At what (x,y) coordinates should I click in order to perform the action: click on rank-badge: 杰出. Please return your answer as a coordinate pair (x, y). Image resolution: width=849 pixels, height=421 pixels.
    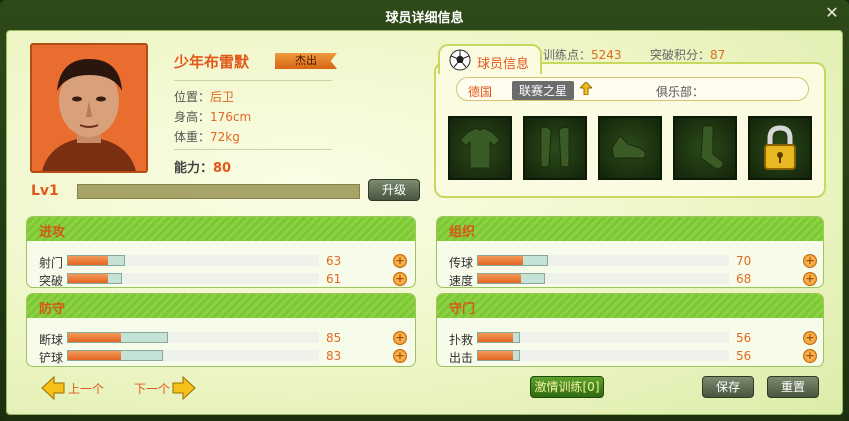
    Looking at the image, I should click on (306, 61).